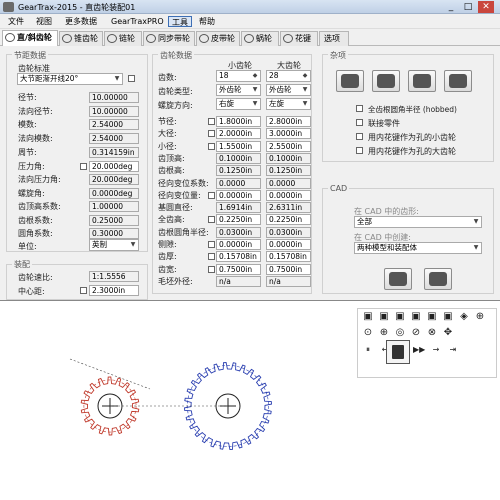  Describe the element at coordinates (238, 76) in the screenshot. I see `small-teeth-stepper: 18 ◆` at that location.